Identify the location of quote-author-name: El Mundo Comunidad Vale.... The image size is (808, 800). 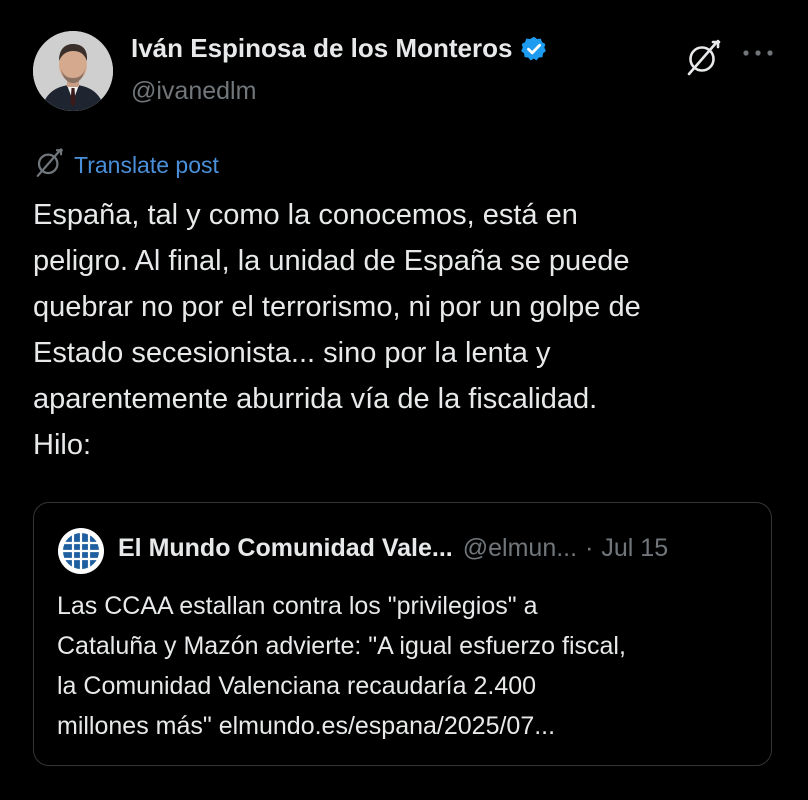
(285, 548).